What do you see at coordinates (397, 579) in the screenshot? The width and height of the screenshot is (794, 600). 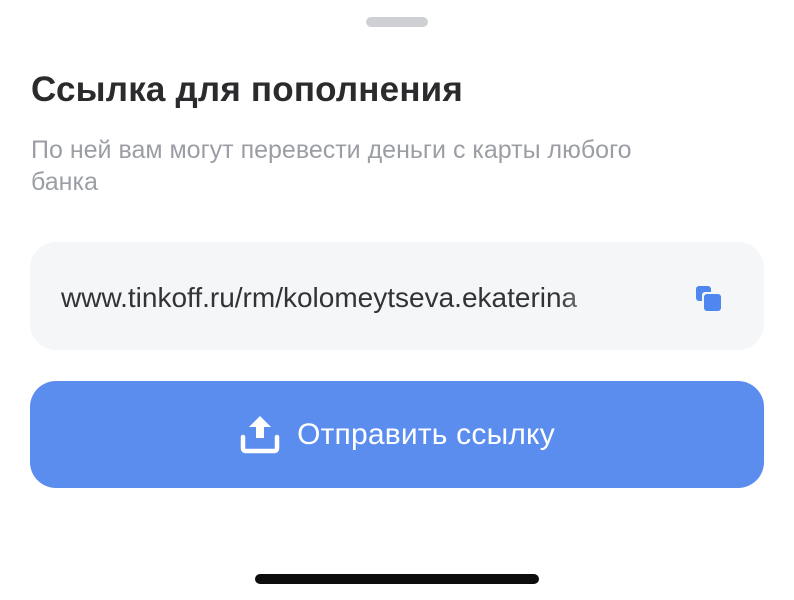 I see `home-indicator` at bounding box center [397, 579].